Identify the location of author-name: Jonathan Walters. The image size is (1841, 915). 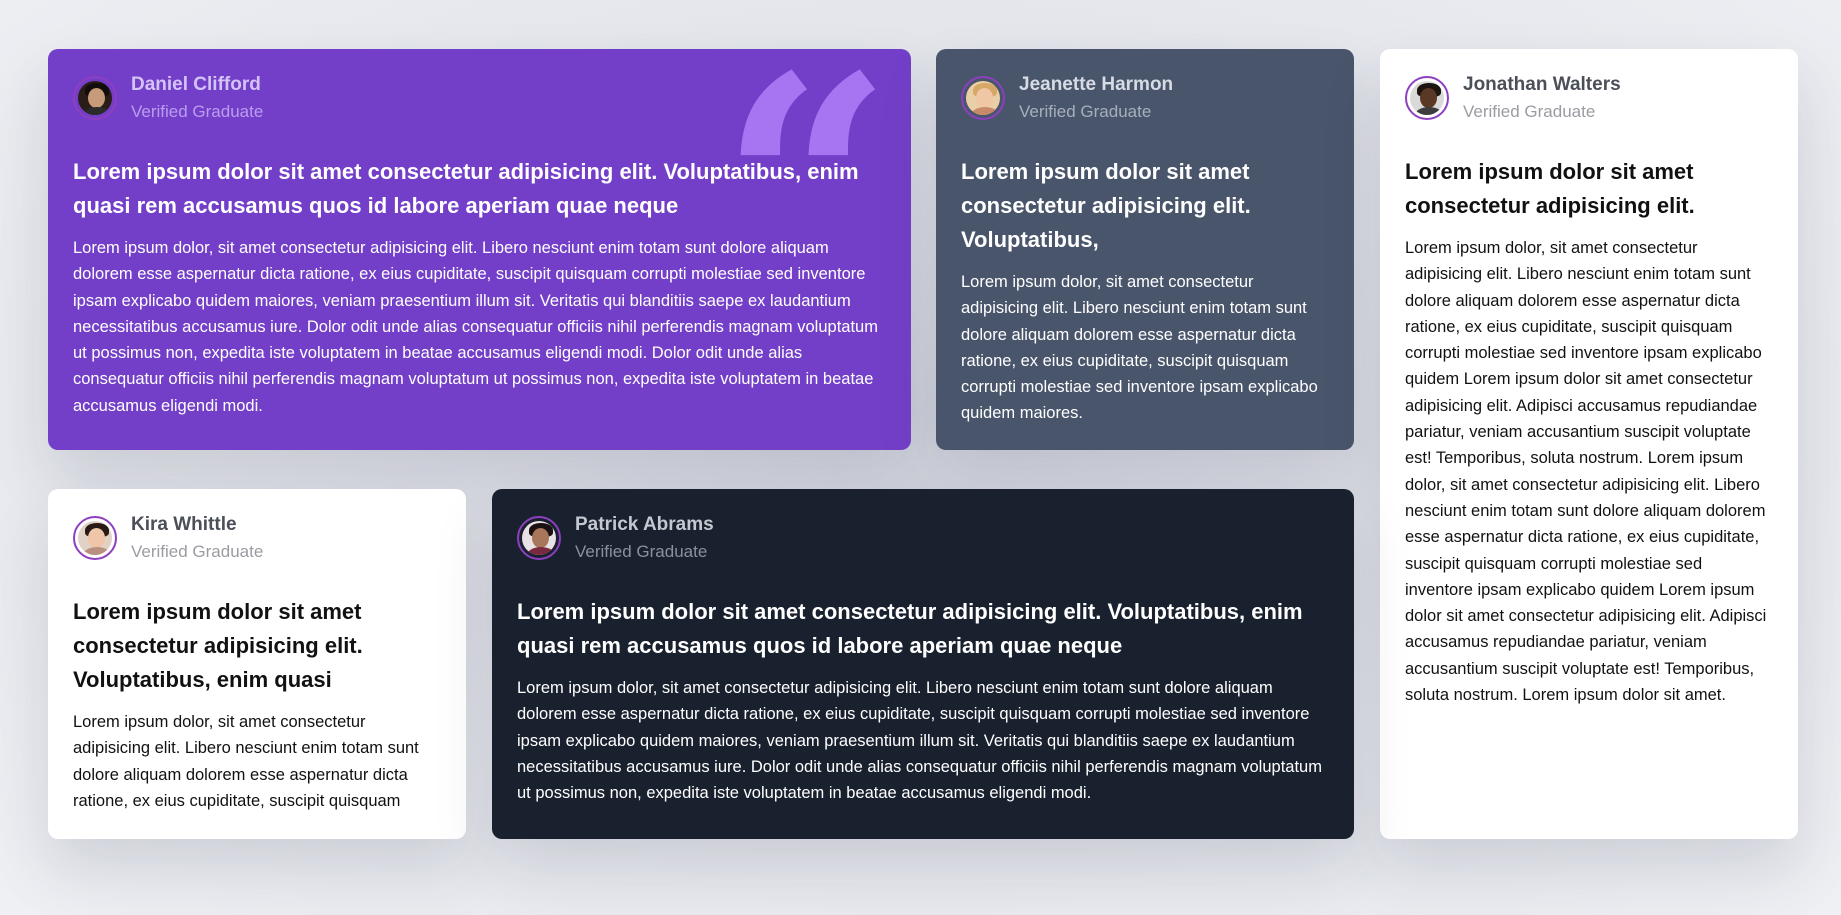
(1542, 84).